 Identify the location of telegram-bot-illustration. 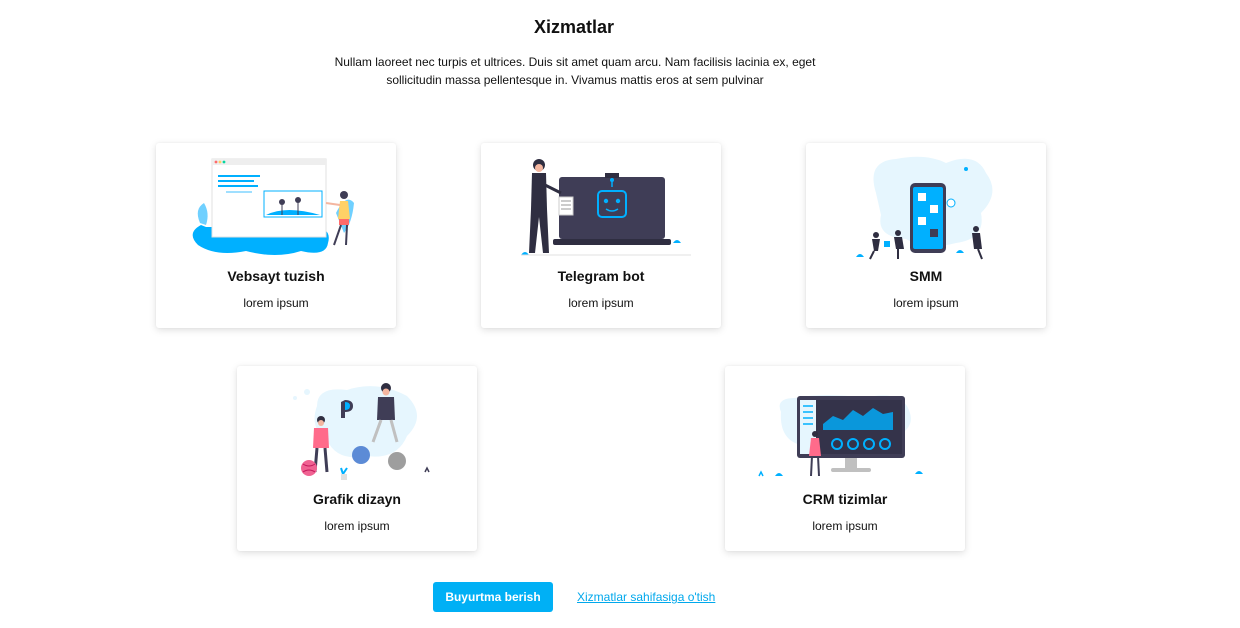
(601, 208).